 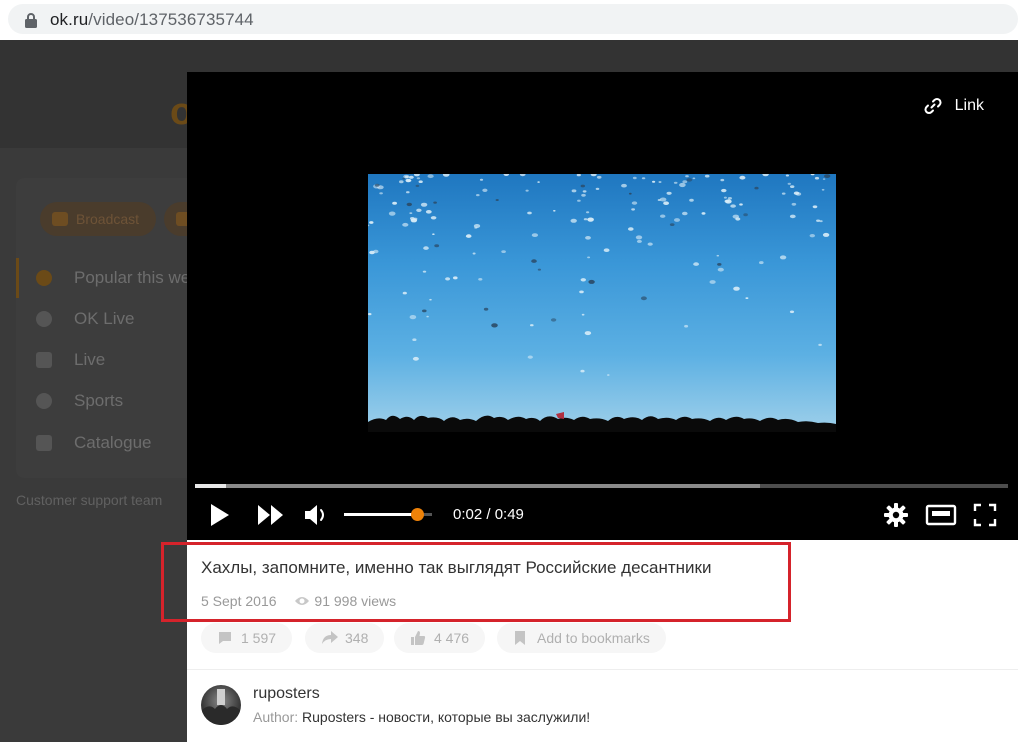 What do you see at coordinates (345, 638) in the screenshot?
I see `share-button: 348` at bounding box center [345, 638].